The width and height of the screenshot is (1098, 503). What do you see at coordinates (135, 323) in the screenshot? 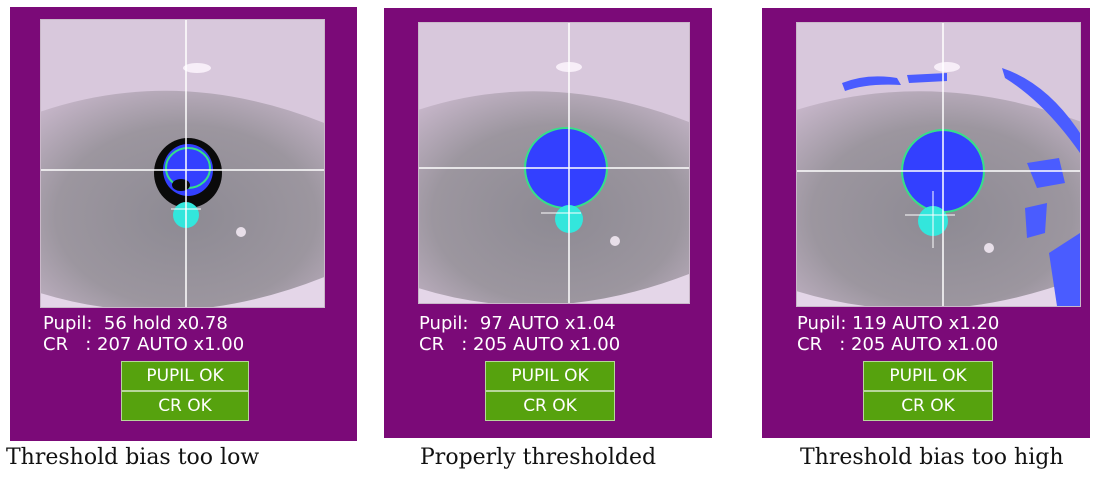
I see `pupil-readout: Pupil: 56 hold x0.78` at bounding box center [135, 323].